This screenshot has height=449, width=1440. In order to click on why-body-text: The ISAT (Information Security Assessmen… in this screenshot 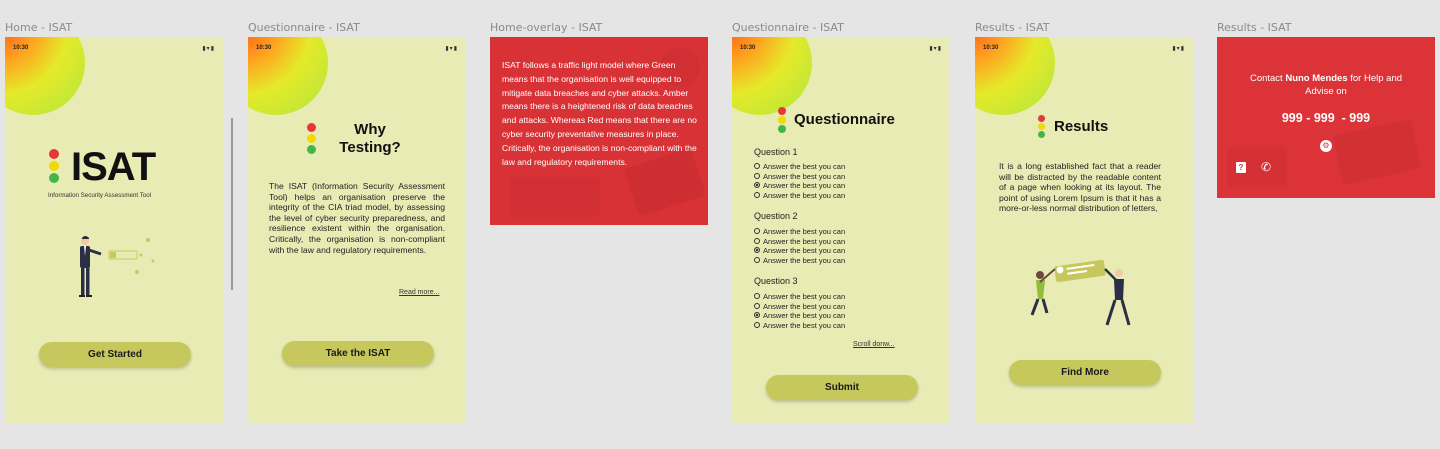, I will do `click(357, 218)`.